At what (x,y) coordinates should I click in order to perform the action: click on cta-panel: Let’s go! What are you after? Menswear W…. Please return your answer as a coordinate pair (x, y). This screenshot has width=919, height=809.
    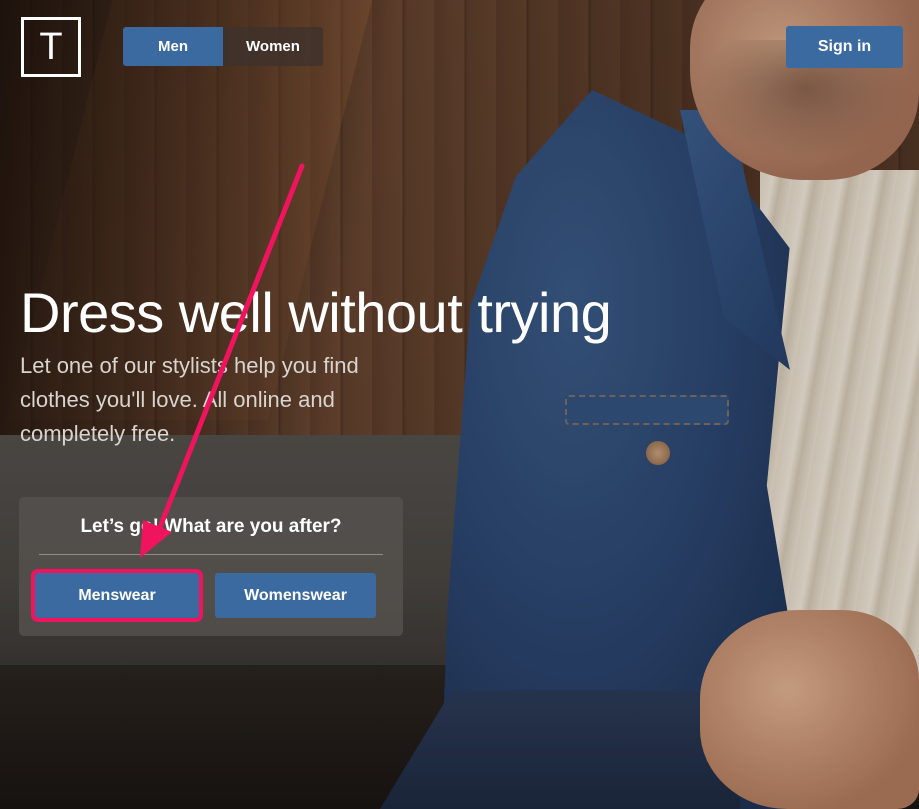
    Looking at the image, I should click on (211, 566).